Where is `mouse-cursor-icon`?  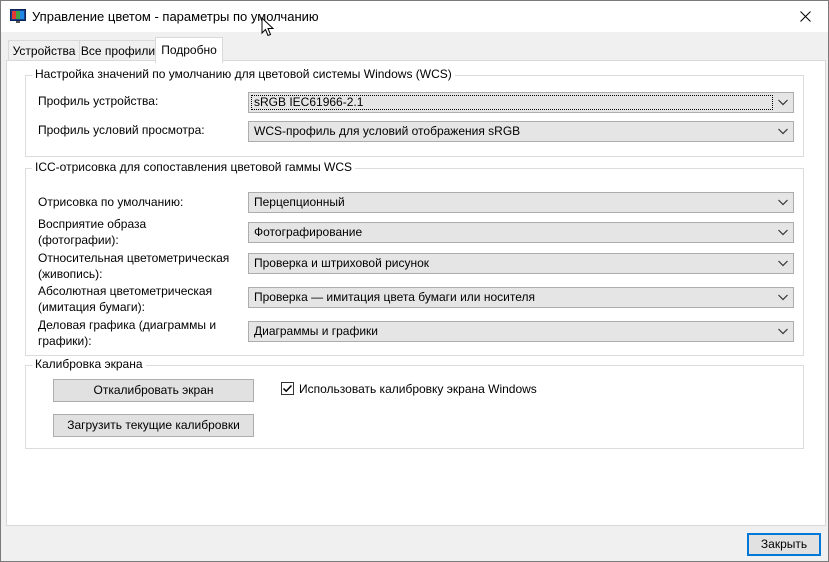 mouse-cursor-icon is located at coordinates (268, 27).